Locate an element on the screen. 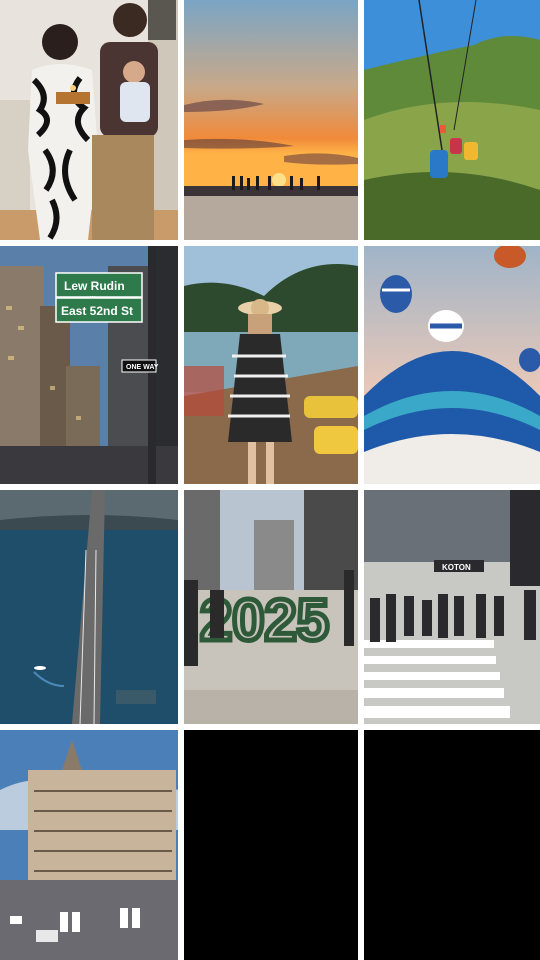  photo-family-birthday is located at coordinates (89, 120).